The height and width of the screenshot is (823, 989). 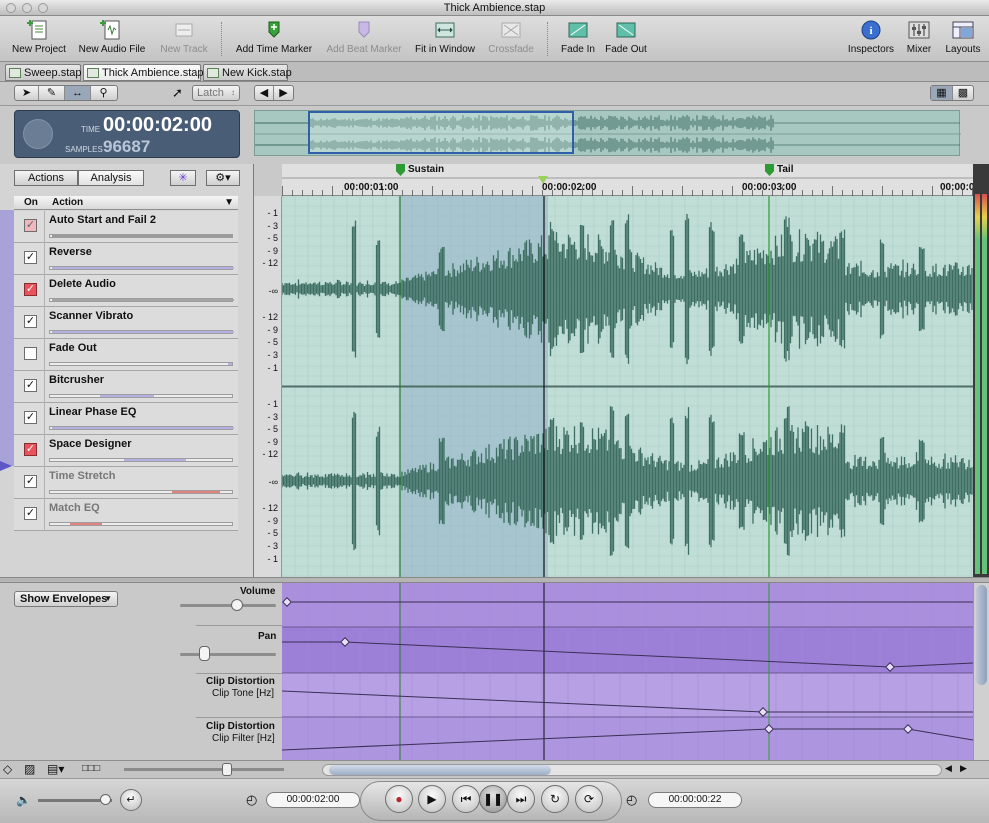 What do you see at coordinates (55, 769) in the screenshot?
I see `ruler-tool-icon: ▤▾` at bounding box center [55, 769].